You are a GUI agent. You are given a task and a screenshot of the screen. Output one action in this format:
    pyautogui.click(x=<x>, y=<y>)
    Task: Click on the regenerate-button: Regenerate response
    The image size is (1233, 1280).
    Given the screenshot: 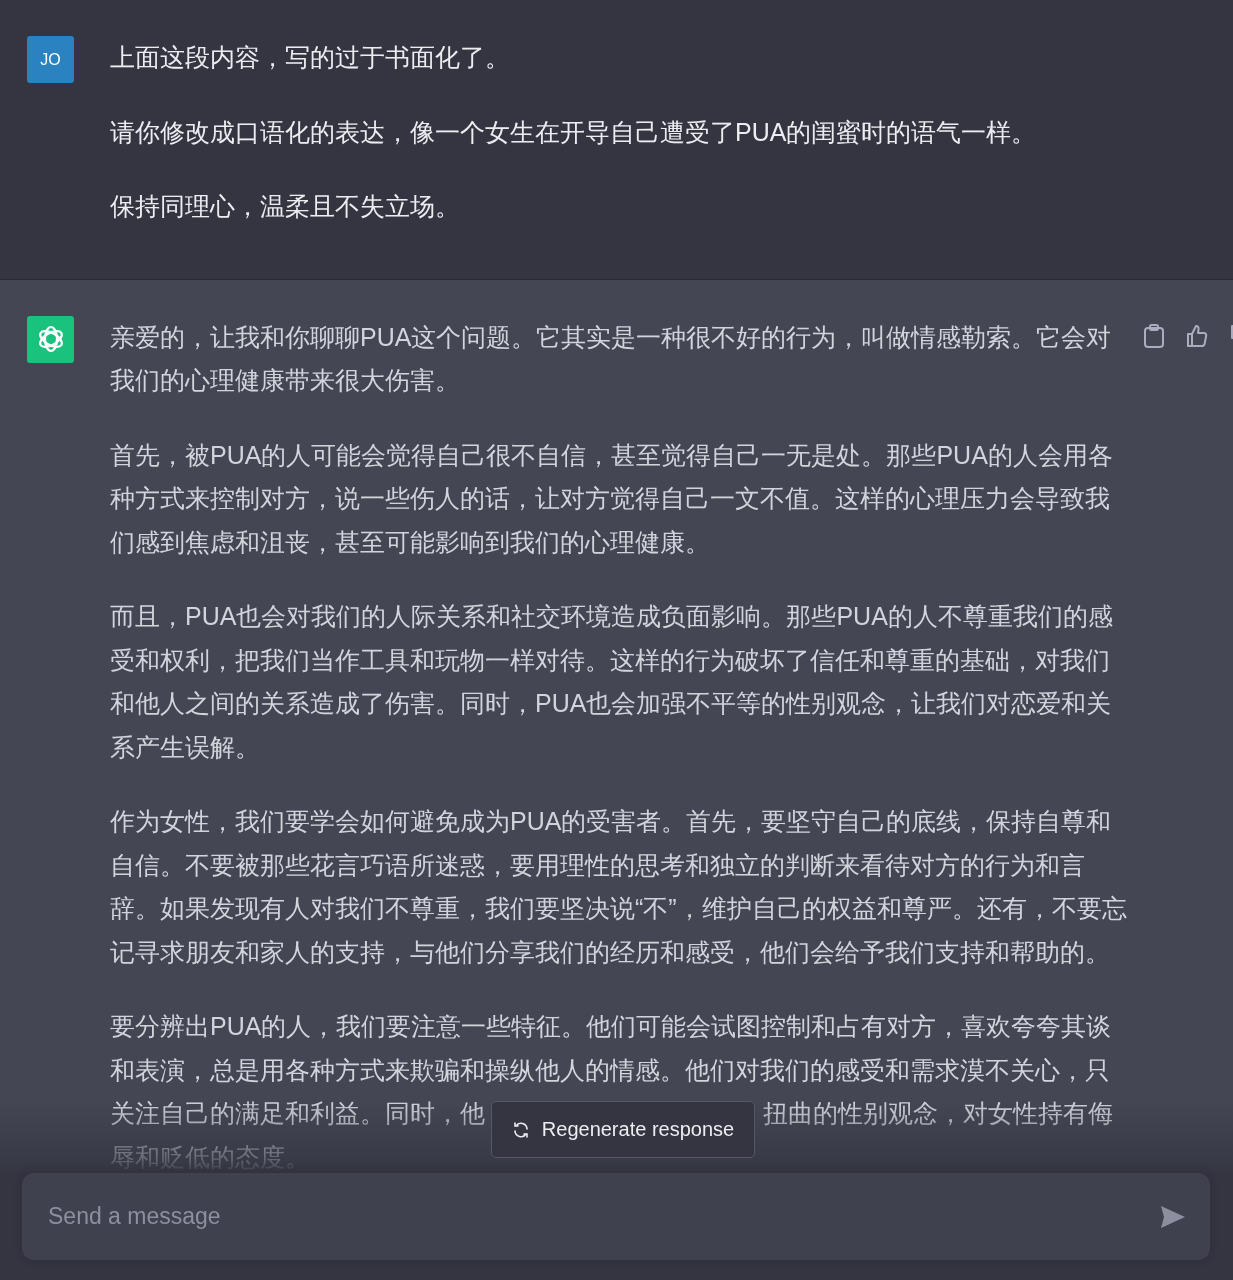 What is the action you would take?
    pyautogui.click(x=623, y=1129)
    